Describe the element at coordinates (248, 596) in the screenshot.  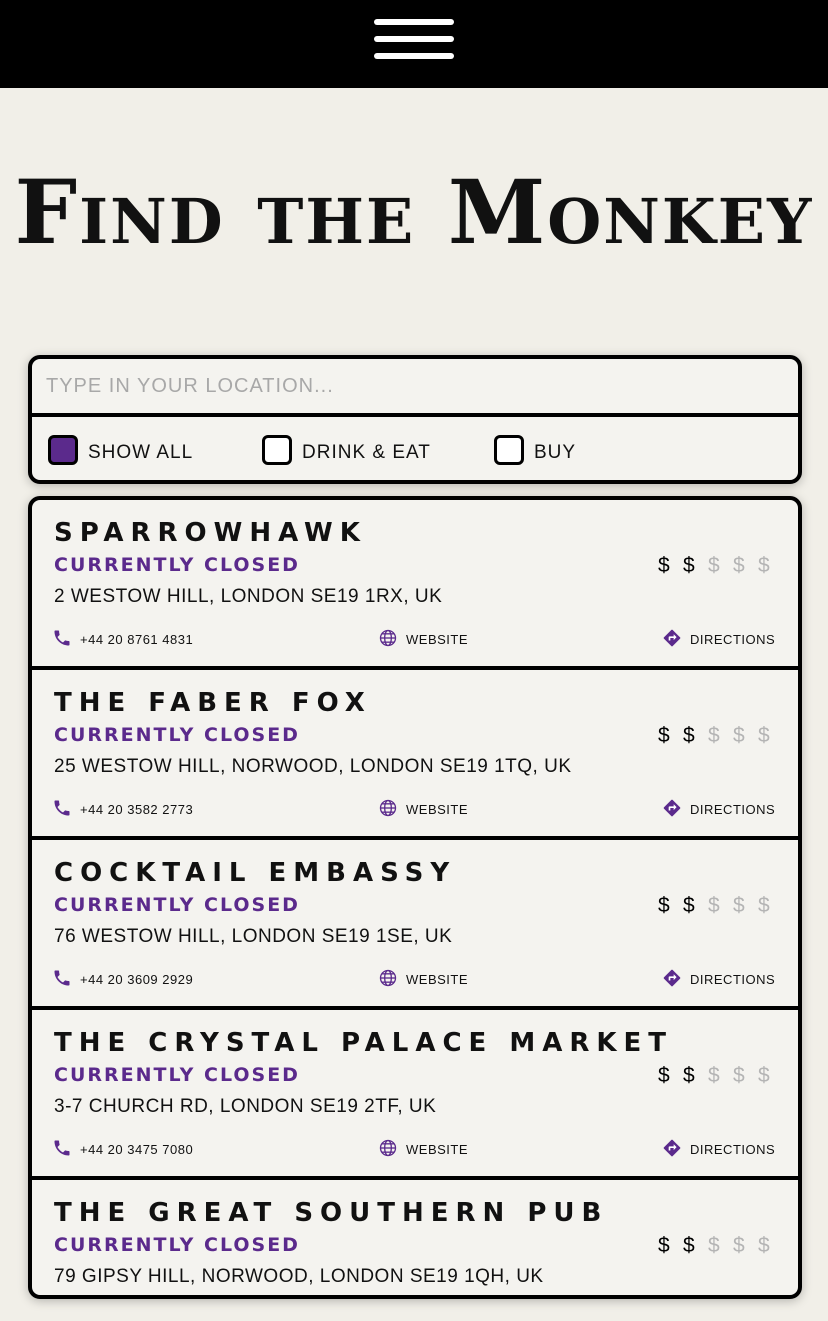
I see `venue-address: 2 WESTOW HILL, LONDON SE19 1RX, UK` at that location.